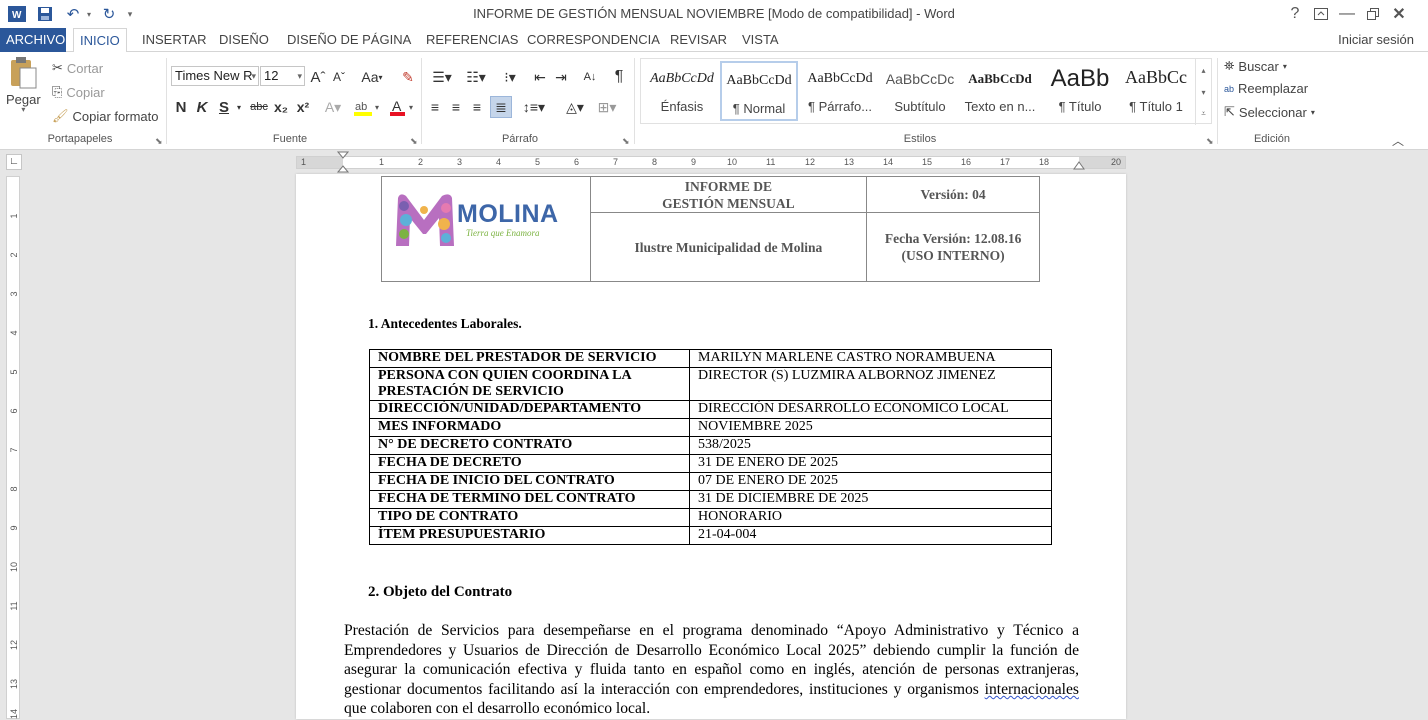 The height and width of the screenshot is (720, 1428). Describe the element at coordinates (840, 78) in the screenshot. I see `style-sample: AaBbCcDd` at that location.